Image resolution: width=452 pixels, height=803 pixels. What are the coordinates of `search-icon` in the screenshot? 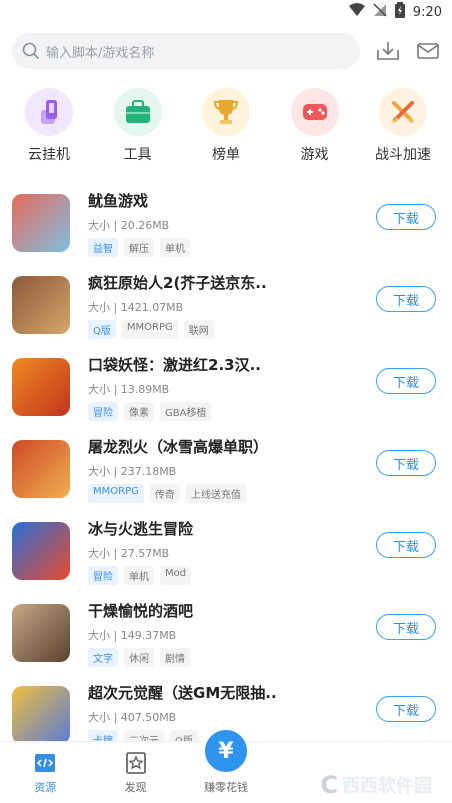 It's located at (31, 51).